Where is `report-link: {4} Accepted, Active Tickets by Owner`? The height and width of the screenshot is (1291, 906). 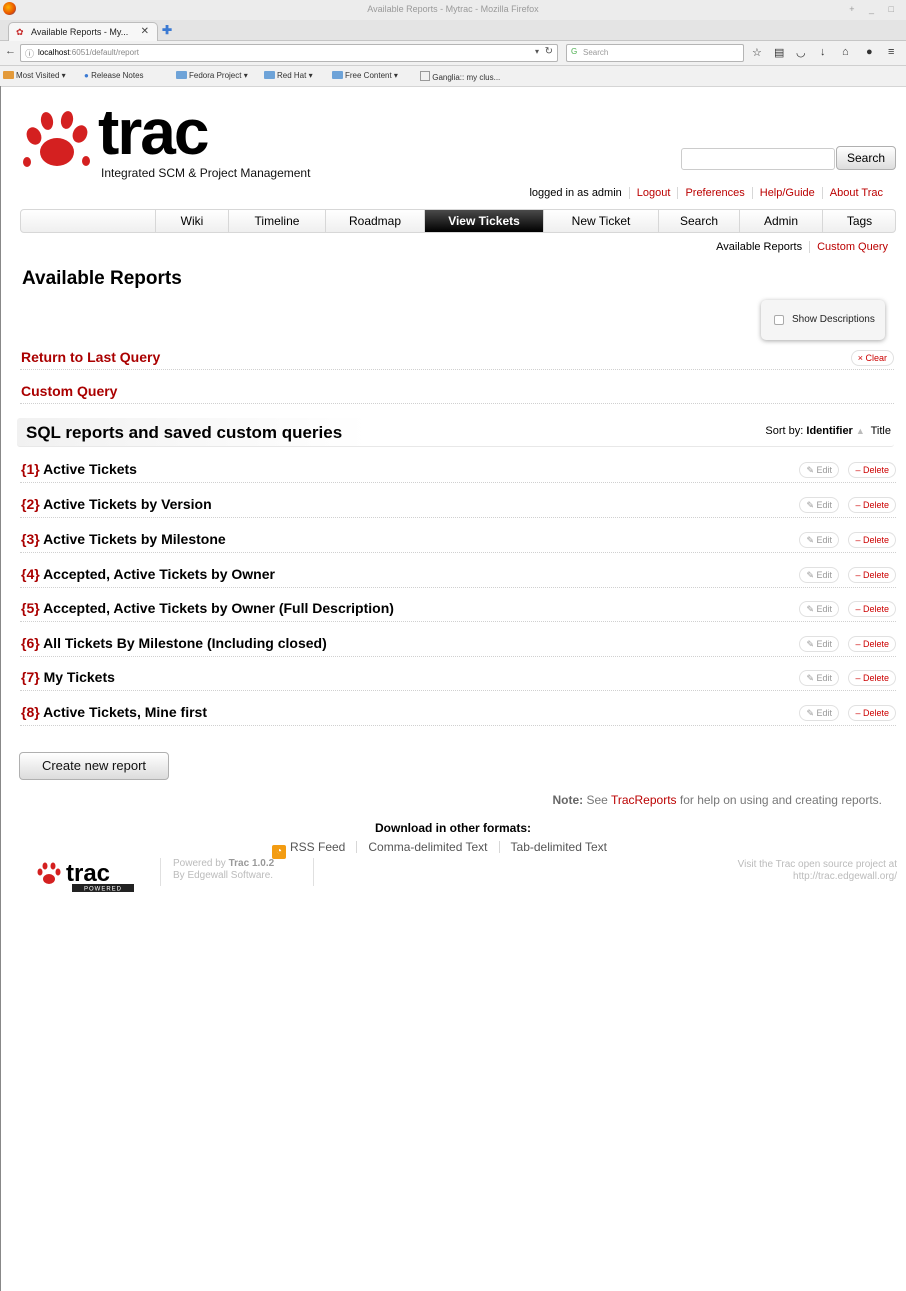
report-link: {4} Accepted, Active Tickets by Owner is located at coordinates (148, 574).